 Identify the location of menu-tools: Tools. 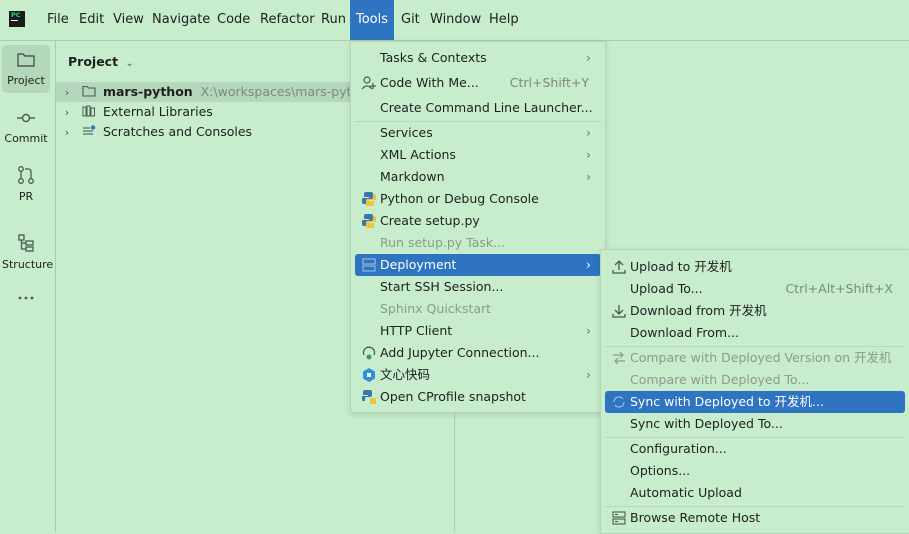
(372, 20).